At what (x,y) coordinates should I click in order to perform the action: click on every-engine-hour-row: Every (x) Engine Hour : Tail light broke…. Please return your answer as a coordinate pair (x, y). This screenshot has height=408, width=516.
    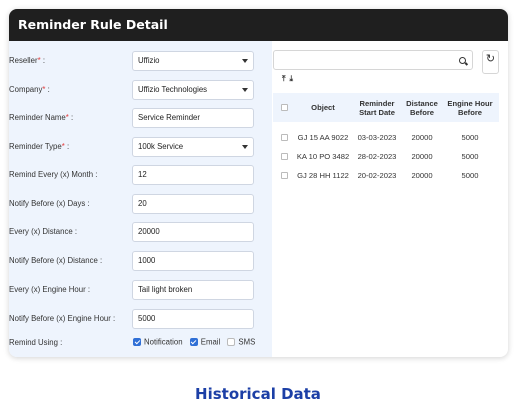
    Looking at the image, I should click on (131, 290).